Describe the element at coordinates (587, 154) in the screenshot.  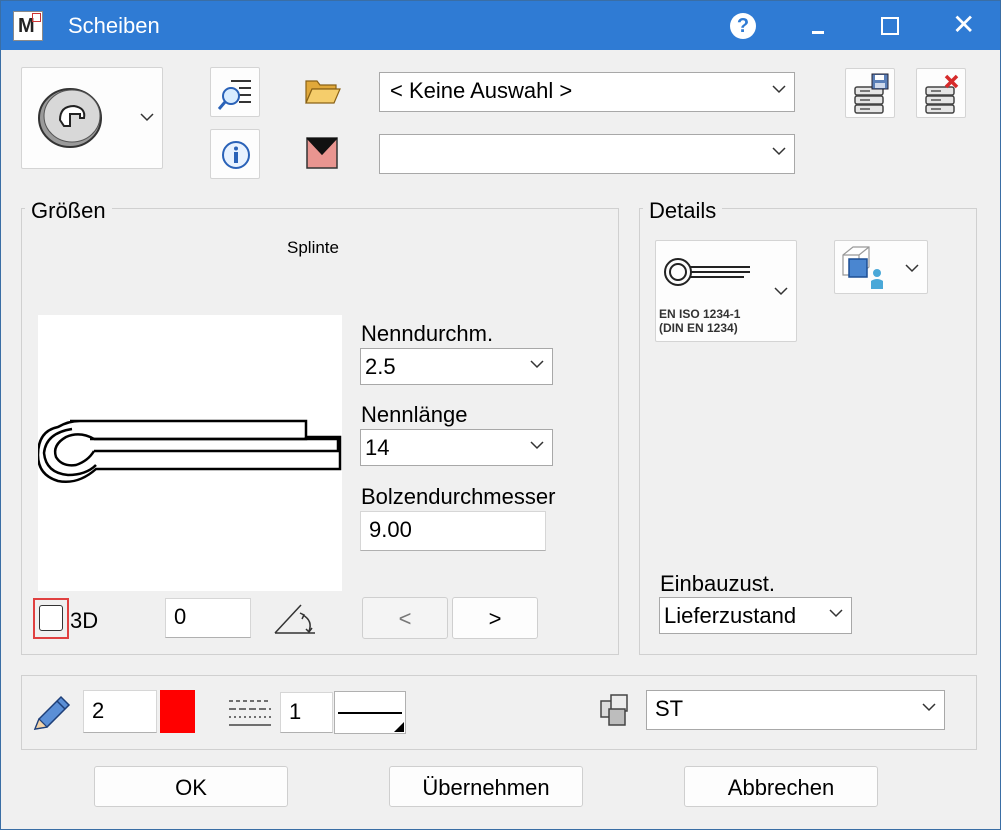
I see `secondary-combo` at that location.